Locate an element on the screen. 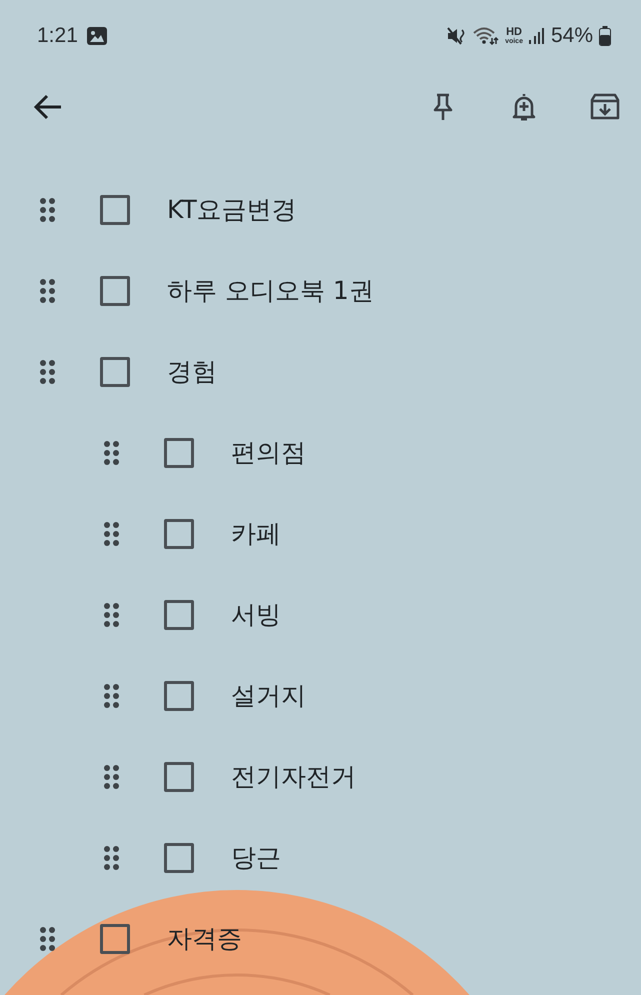 The image size is (641, 995). item-text: 경험 is located at coordinates (192, 371).